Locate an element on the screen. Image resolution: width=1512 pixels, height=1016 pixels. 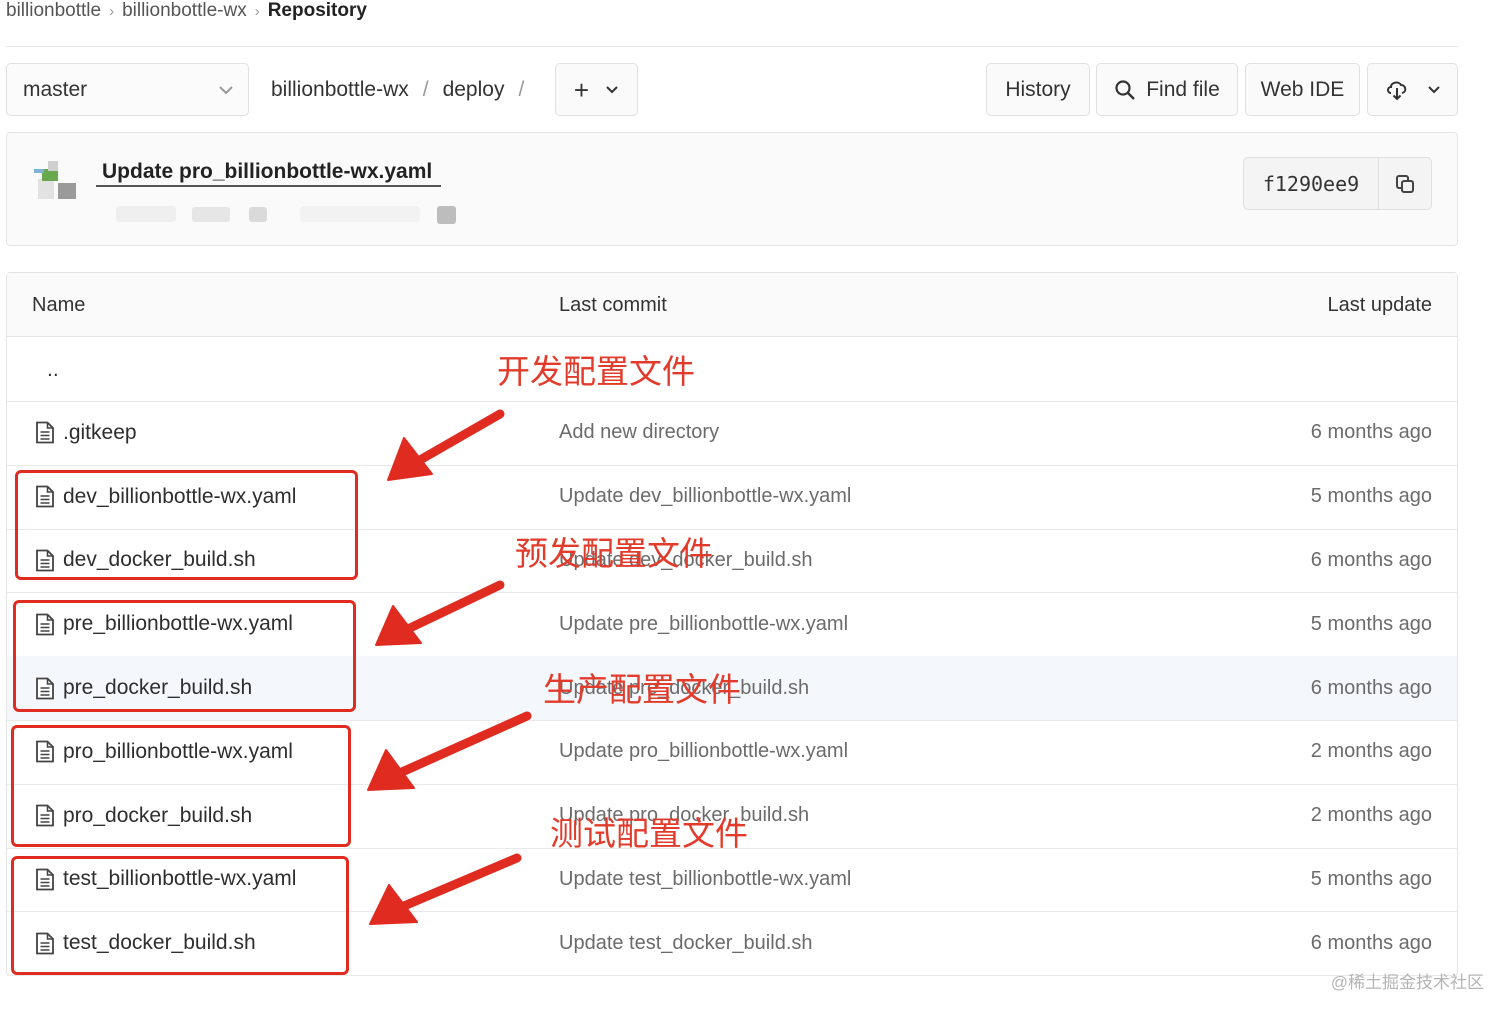
annotation-label-pre: 预发配置文件 is located at coordinates (614, 553).